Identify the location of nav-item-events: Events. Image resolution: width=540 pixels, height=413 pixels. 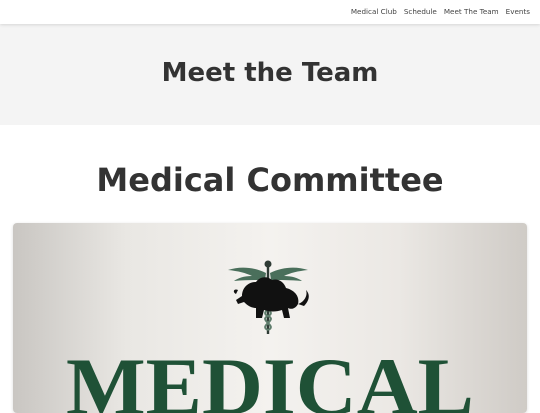
(518, 11).